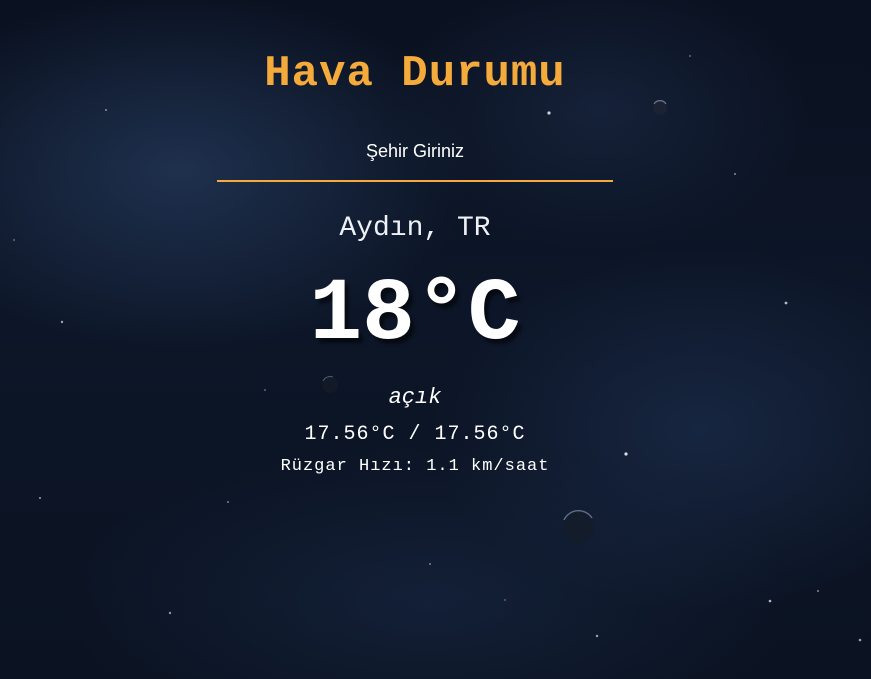 Image resolution: width=871 pixels, height=679 pixels. I want to click on app-title: Hava Durumu, so click(415, 74).